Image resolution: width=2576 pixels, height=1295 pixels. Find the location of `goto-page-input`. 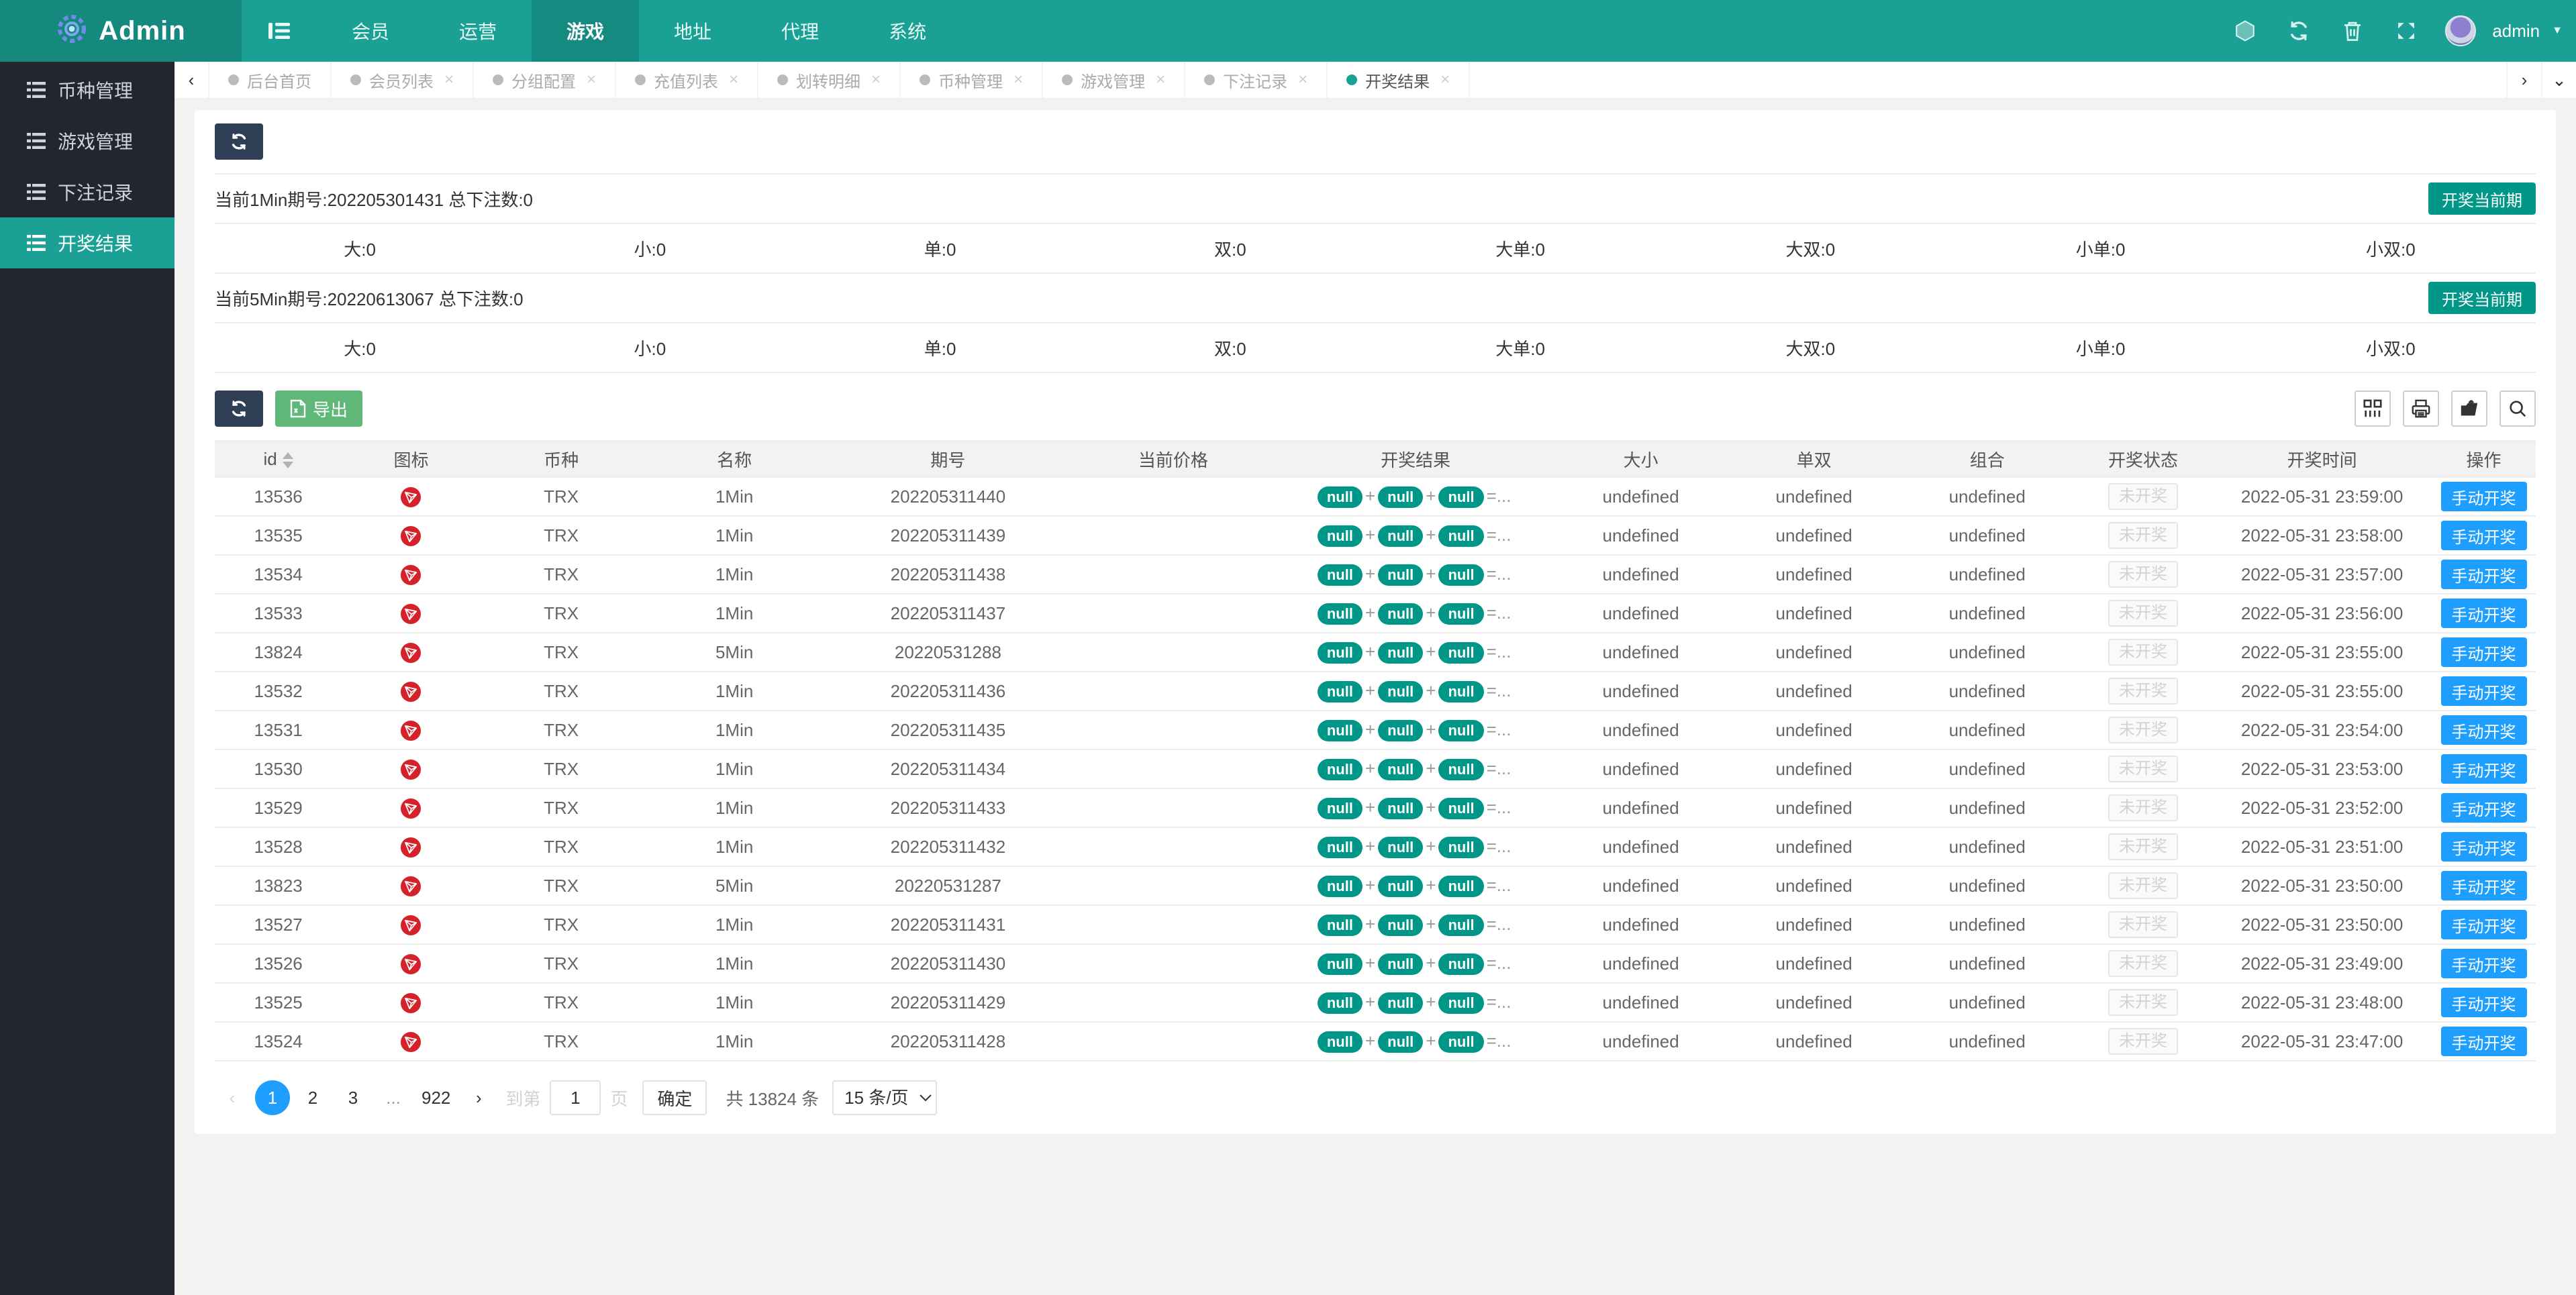

goto-page-input is located at coordinates (575, 1097).